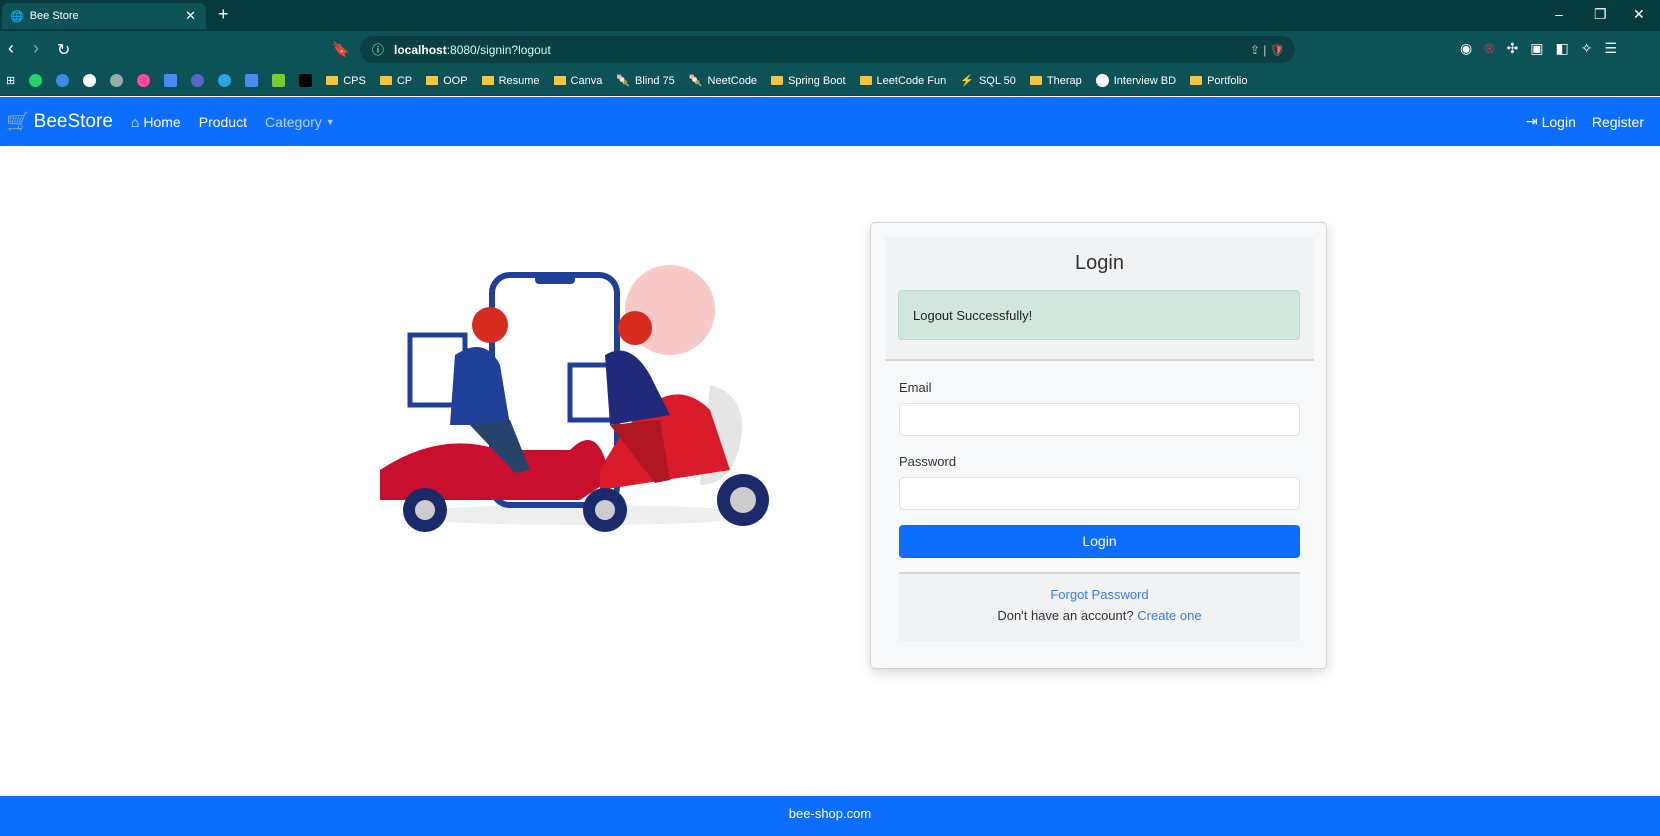 This screenshot has width=1660, height=836. Describe the element at coordinates (1562, 48) in the screenshot. I see `sidebar-icon: ◧` at that location.